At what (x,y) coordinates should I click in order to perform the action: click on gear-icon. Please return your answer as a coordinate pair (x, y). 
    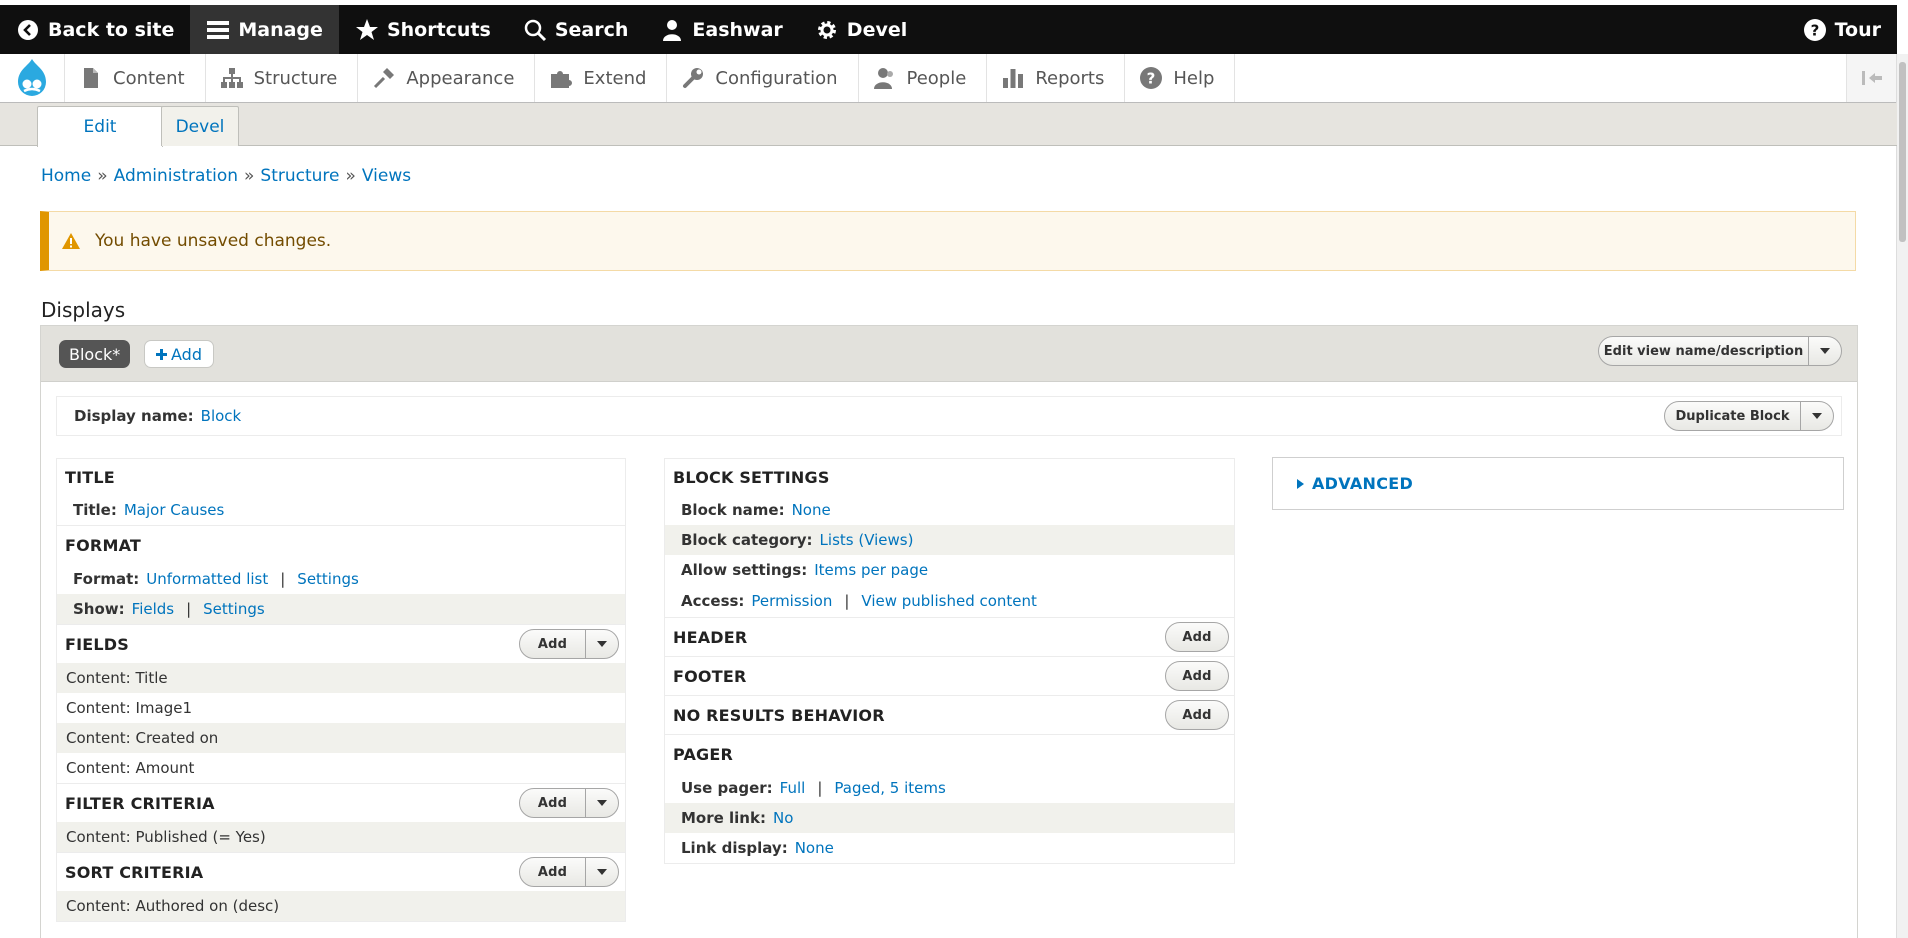
    Looking at the image, I should click on (827, 30).